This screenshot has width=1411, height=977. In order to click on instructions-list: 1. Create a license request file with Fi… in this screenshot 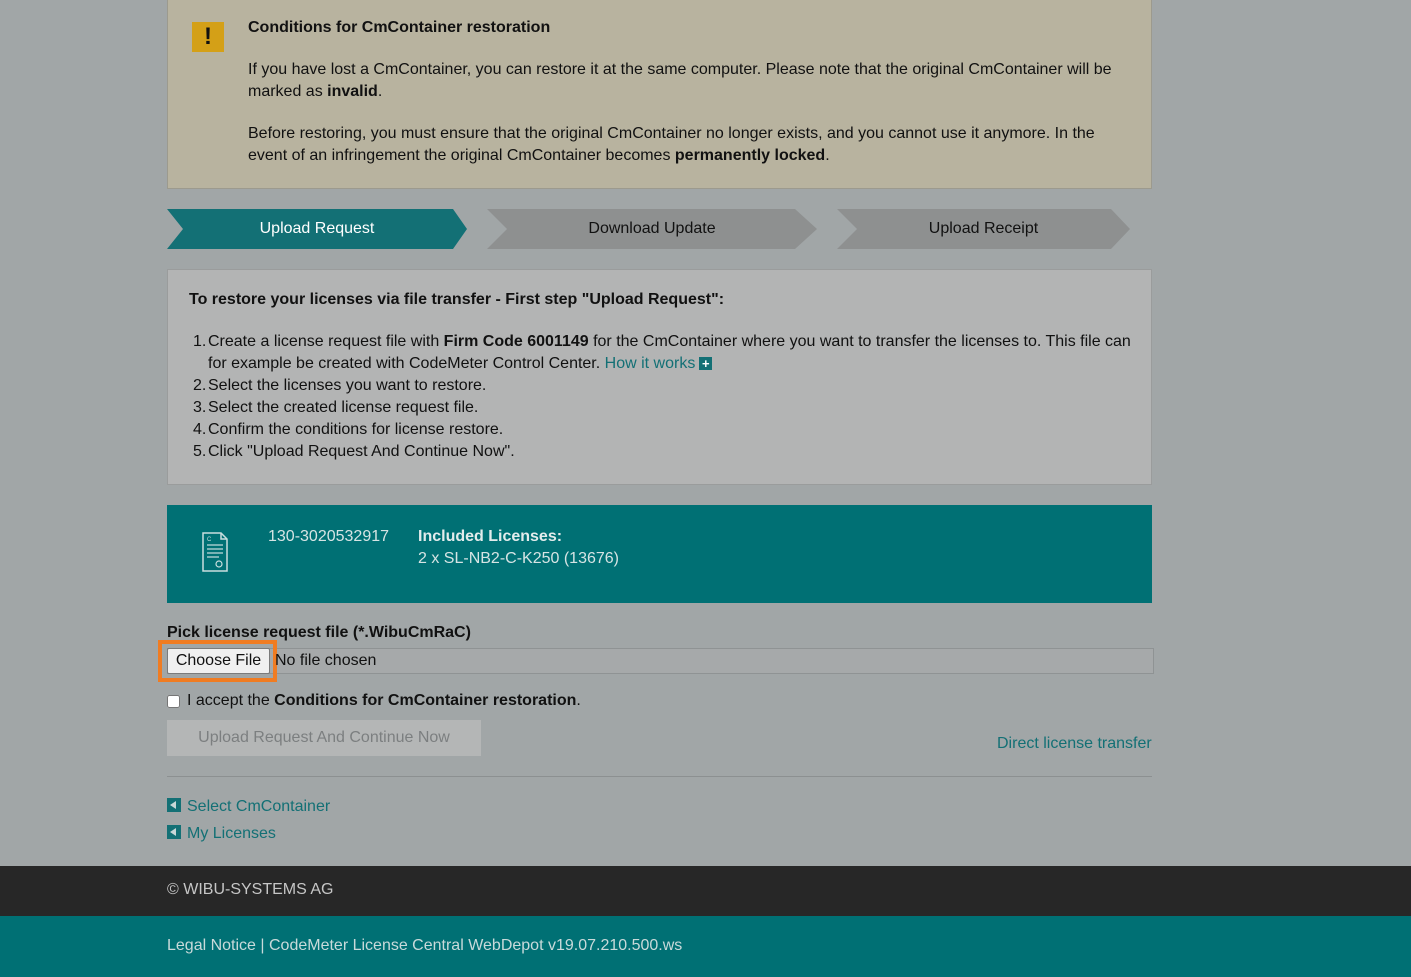, I will do `click(660, 397)`.